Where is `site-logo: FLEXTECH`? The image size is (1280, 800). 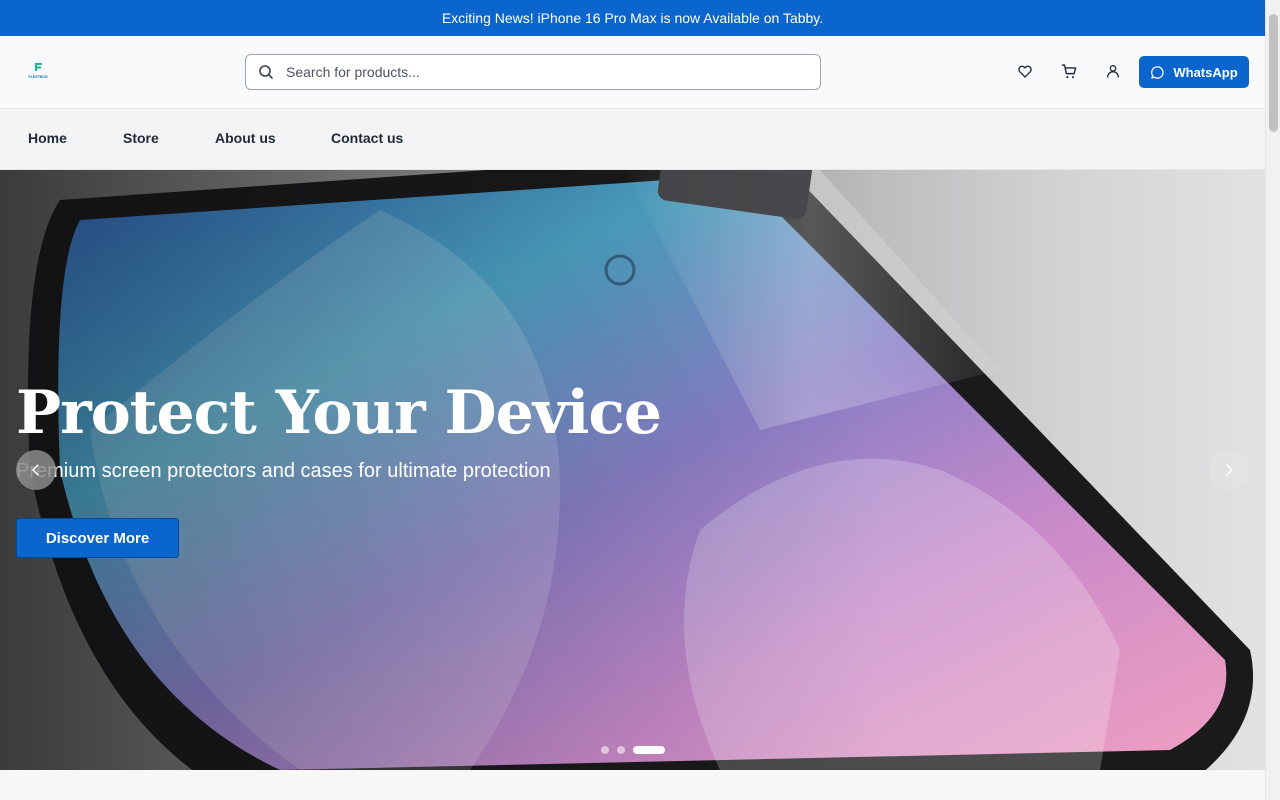
site-logo: FLEXTECH is located at coordinates (38, 71).